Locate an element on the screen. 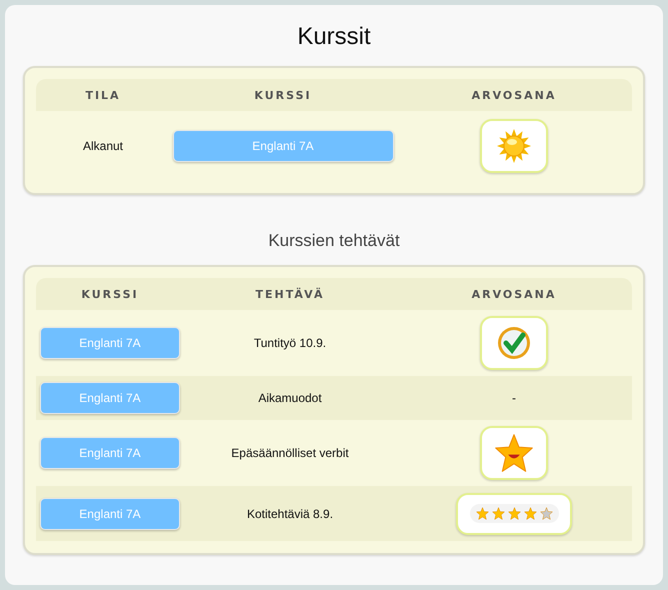  column-header: TILA is located at coordinates (103, 95).